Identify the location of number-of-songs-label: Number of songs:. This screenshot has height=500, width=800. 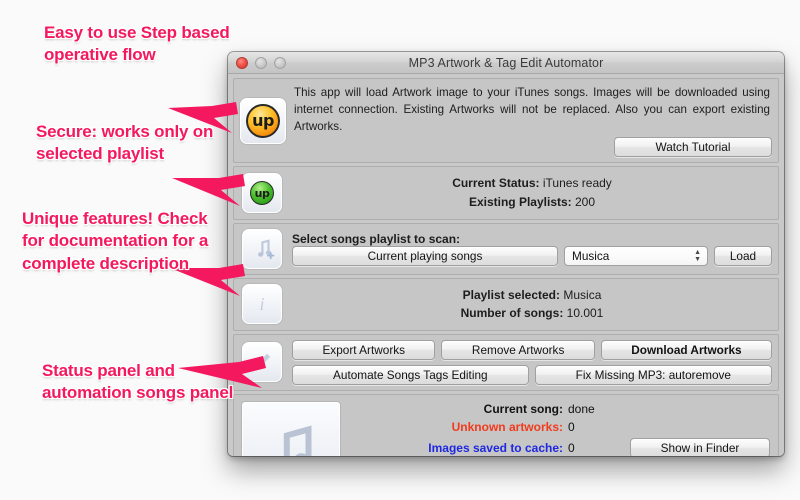
(512, 313).